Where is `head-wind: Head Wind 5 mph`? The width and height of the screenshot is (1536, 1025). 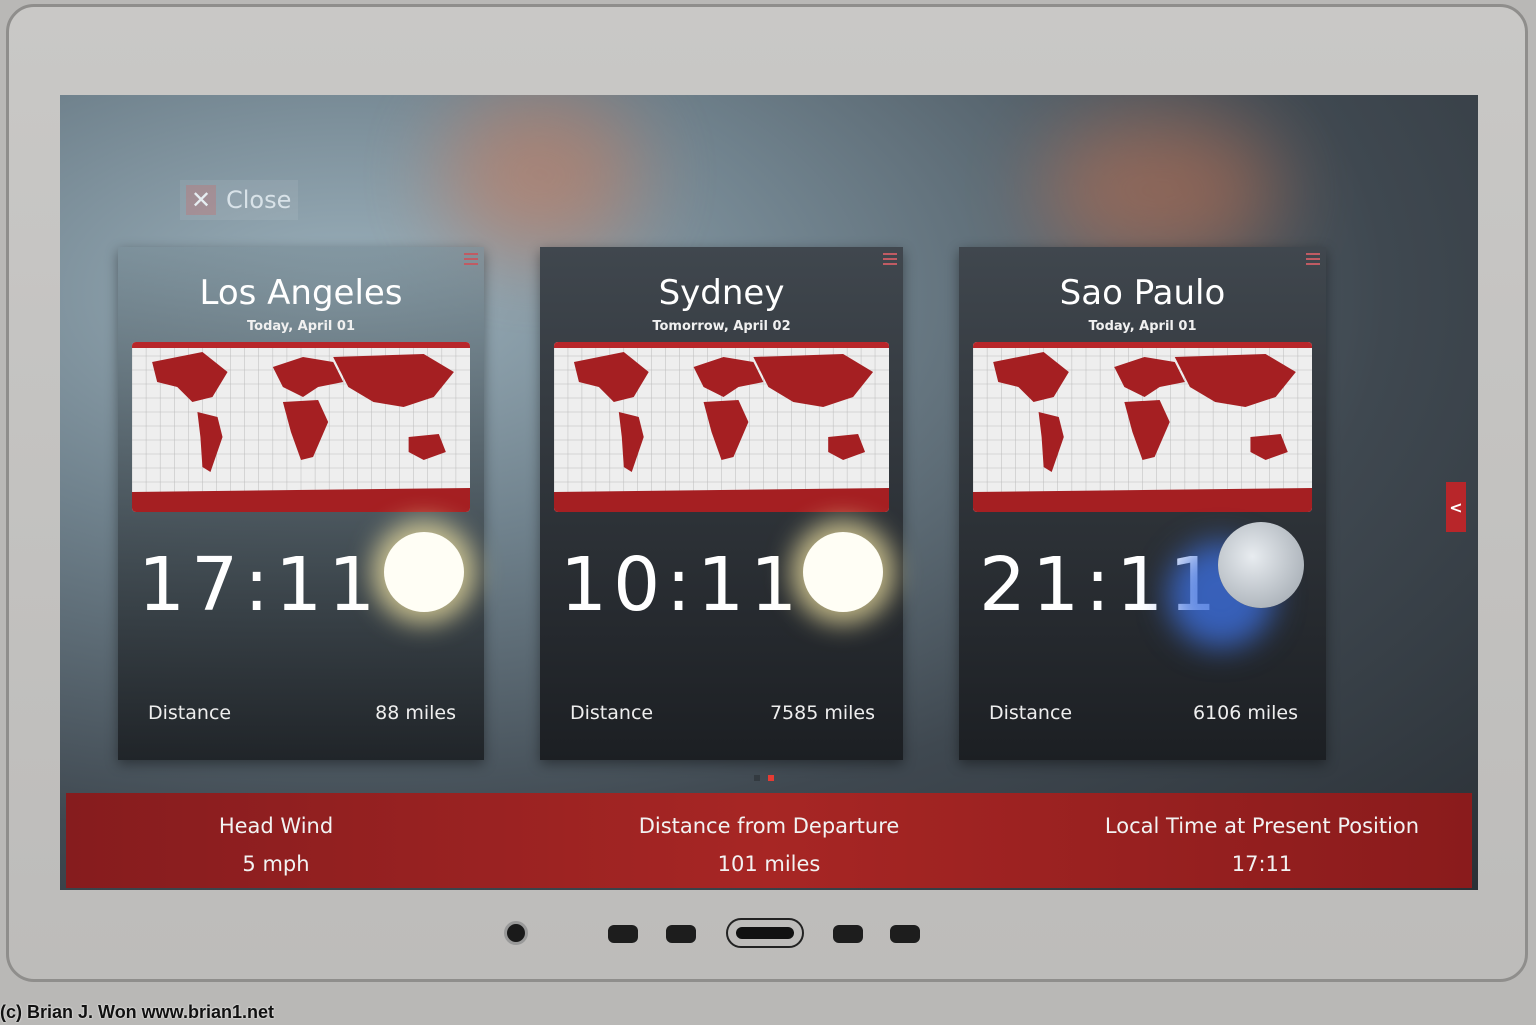 head-wind: Head Wind 5 mph is located at coordinates (276, 840).